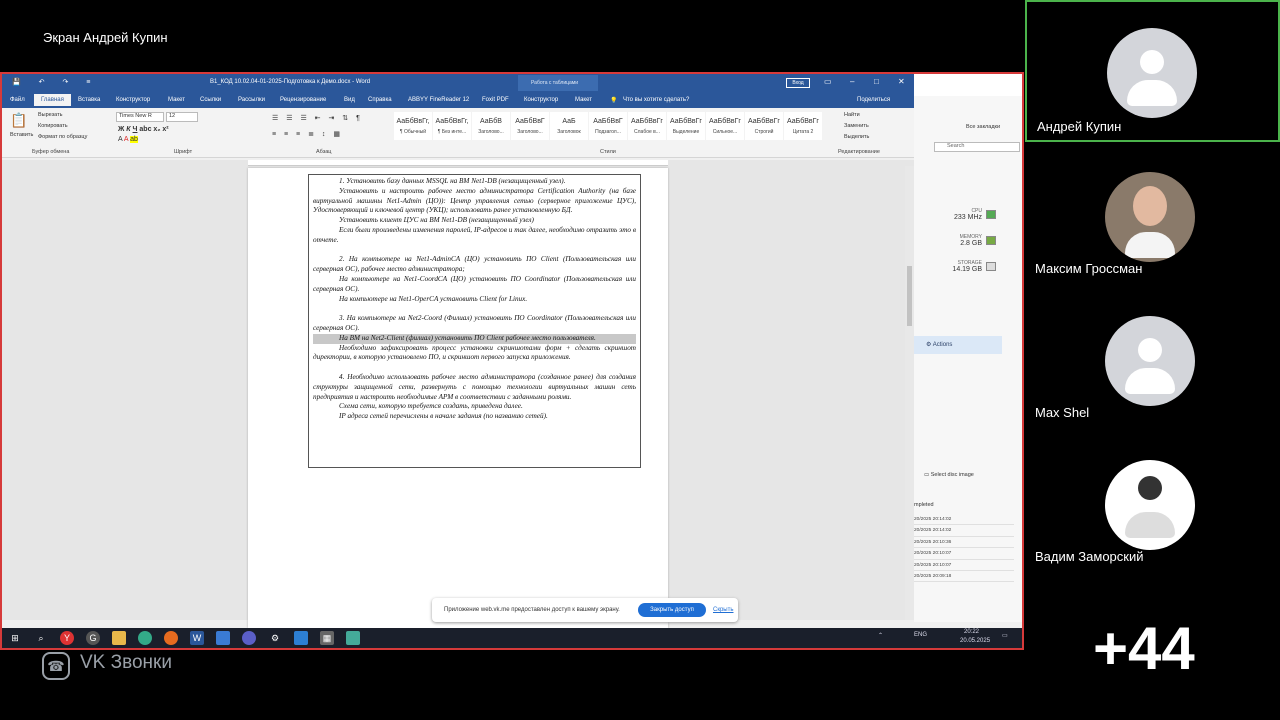  I want to click on search-input: Search, so click(977, 147).